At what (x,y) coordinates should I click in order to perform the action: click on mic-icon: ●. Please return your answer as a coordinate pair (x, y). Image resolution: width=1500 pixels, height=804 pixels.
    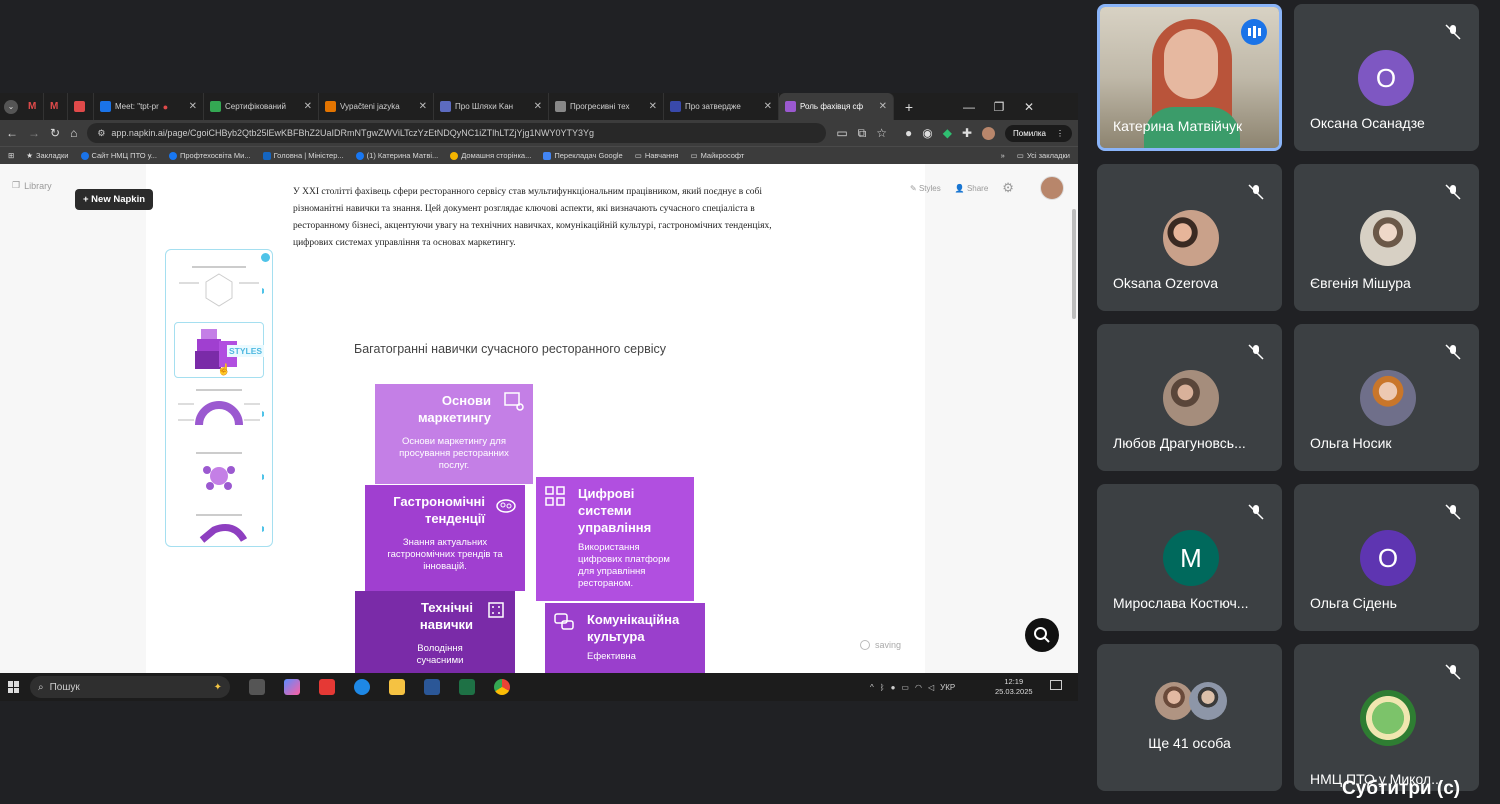
    Looking at the image, I should click on (893, 687).